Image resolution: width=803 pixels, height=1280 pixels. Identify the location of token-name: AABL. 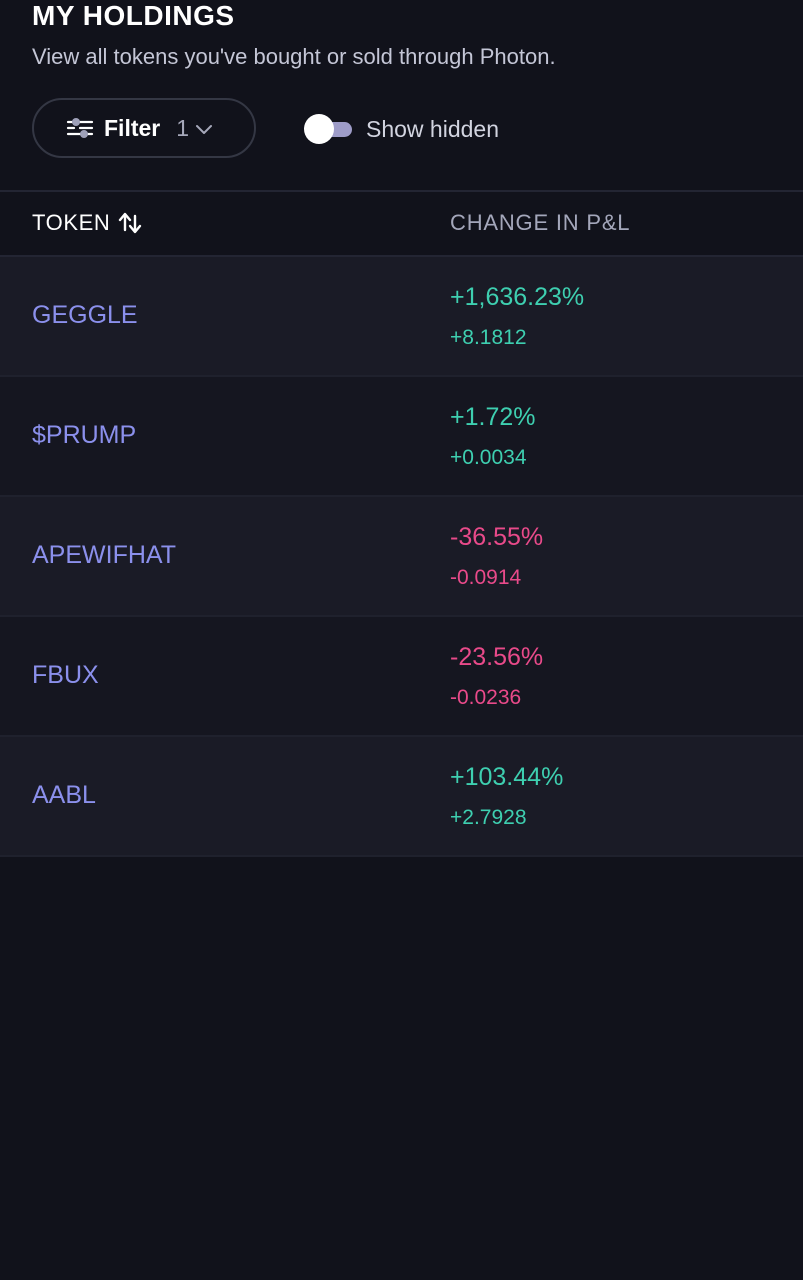
(64, 795).